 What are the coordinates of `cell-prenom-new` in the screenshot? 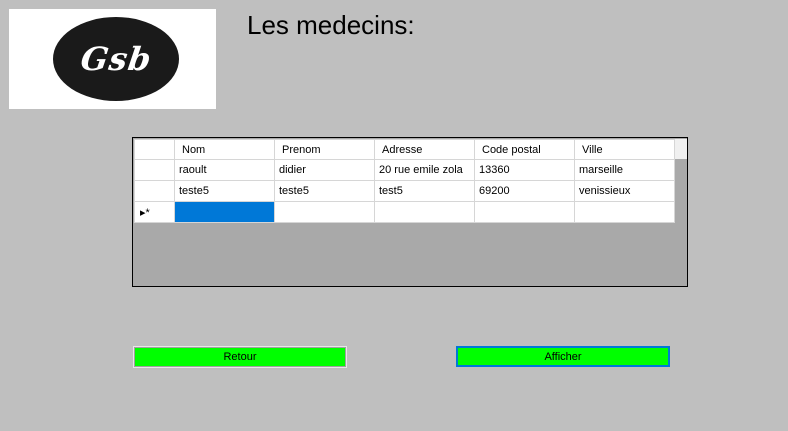 It's located at (324, 212).